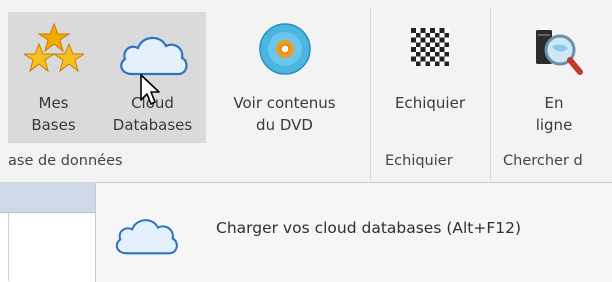 Image resolution: width=612 pixels, height=282 pixels. I want to click on voir-contenus-dvd-button: Voir contenus du DVD, so click(284, 77).